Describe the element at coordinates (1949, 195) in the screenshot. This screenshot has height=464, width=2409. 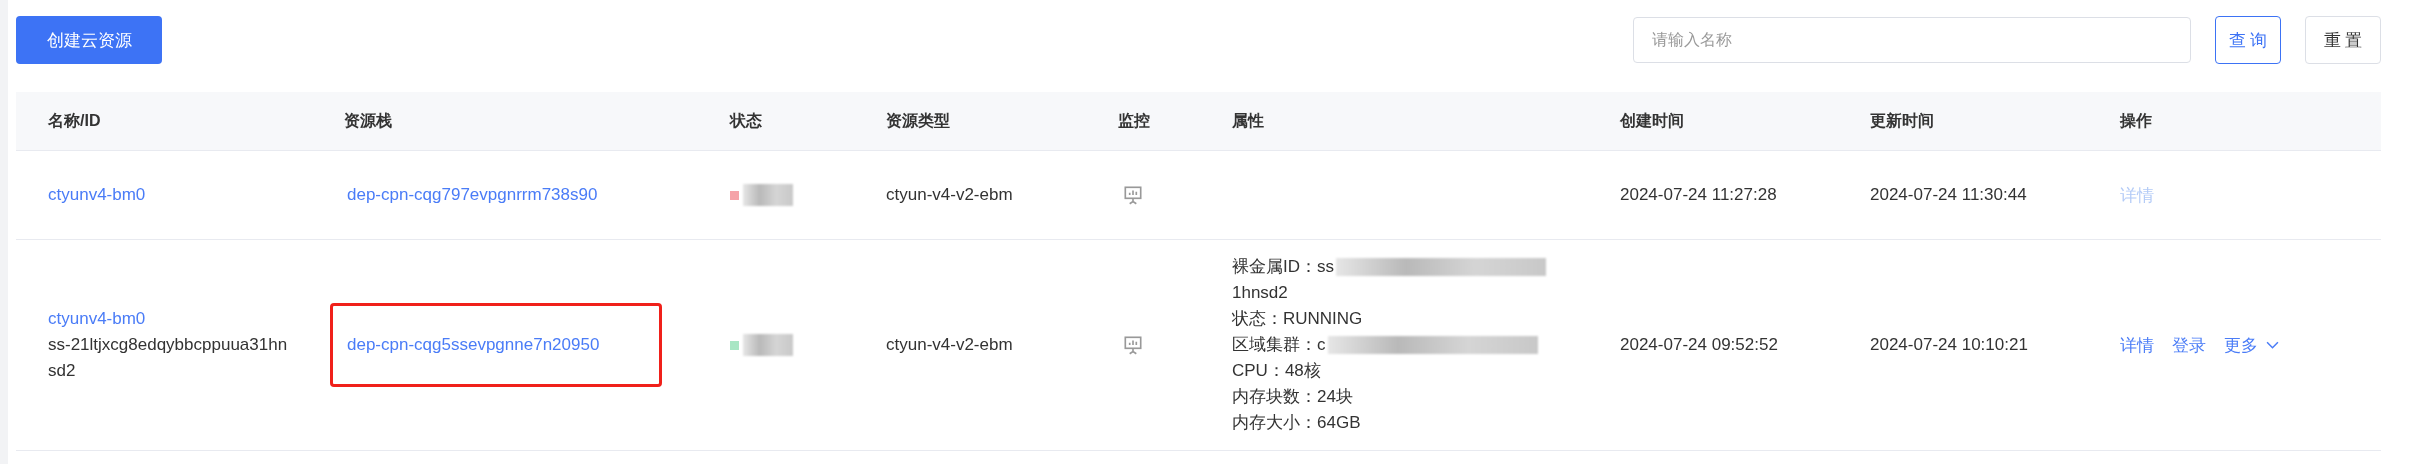
I see `updated-time: 2024-07-24 11:30:44` at that location.